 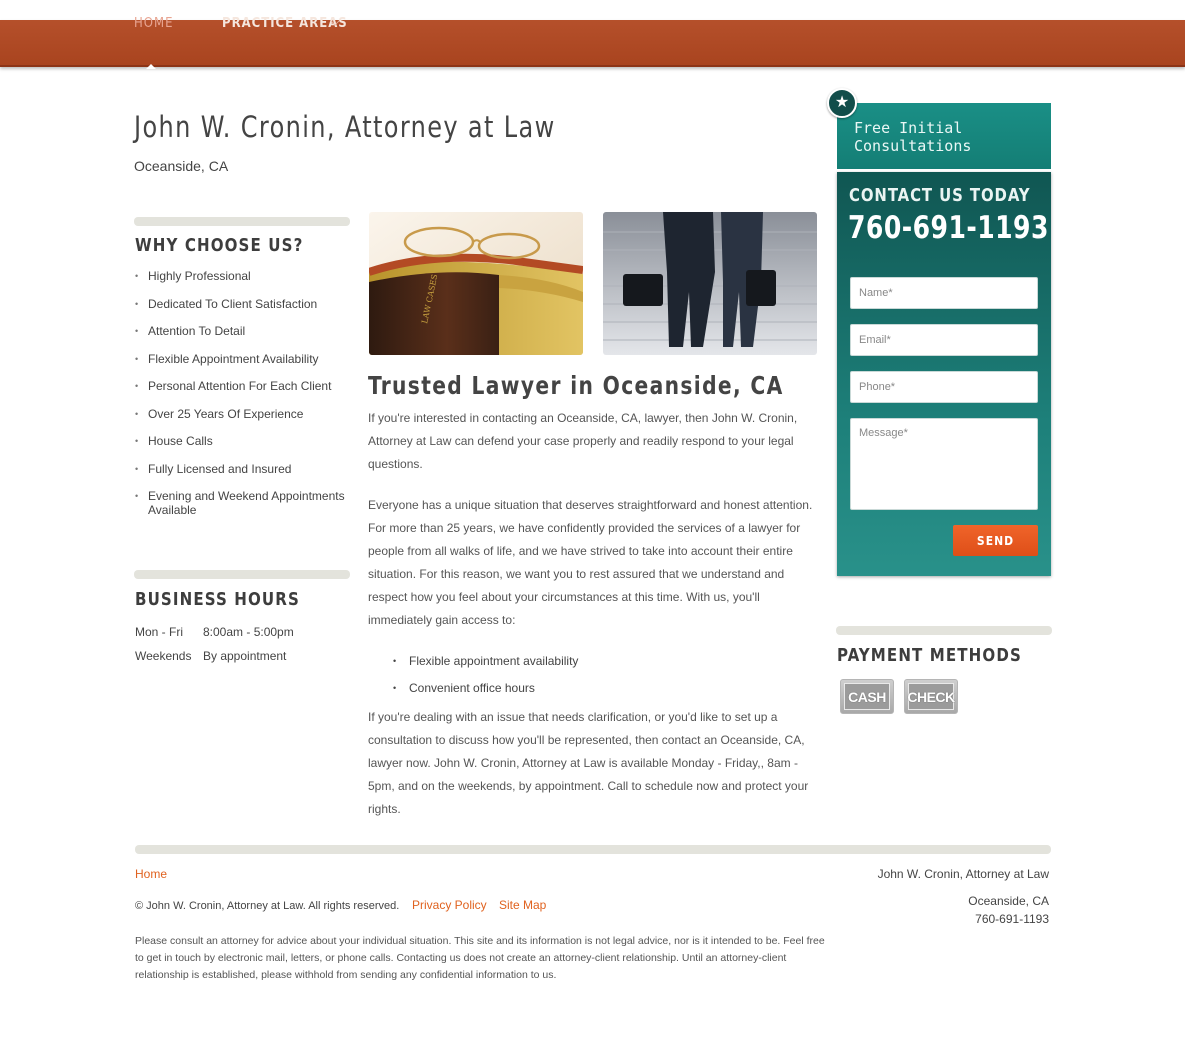 What do you see at coordinates (181, 166) in the screenshot?
I see `page-subtitle-location: Oceanside, CA` at bounding box center [181, 166].